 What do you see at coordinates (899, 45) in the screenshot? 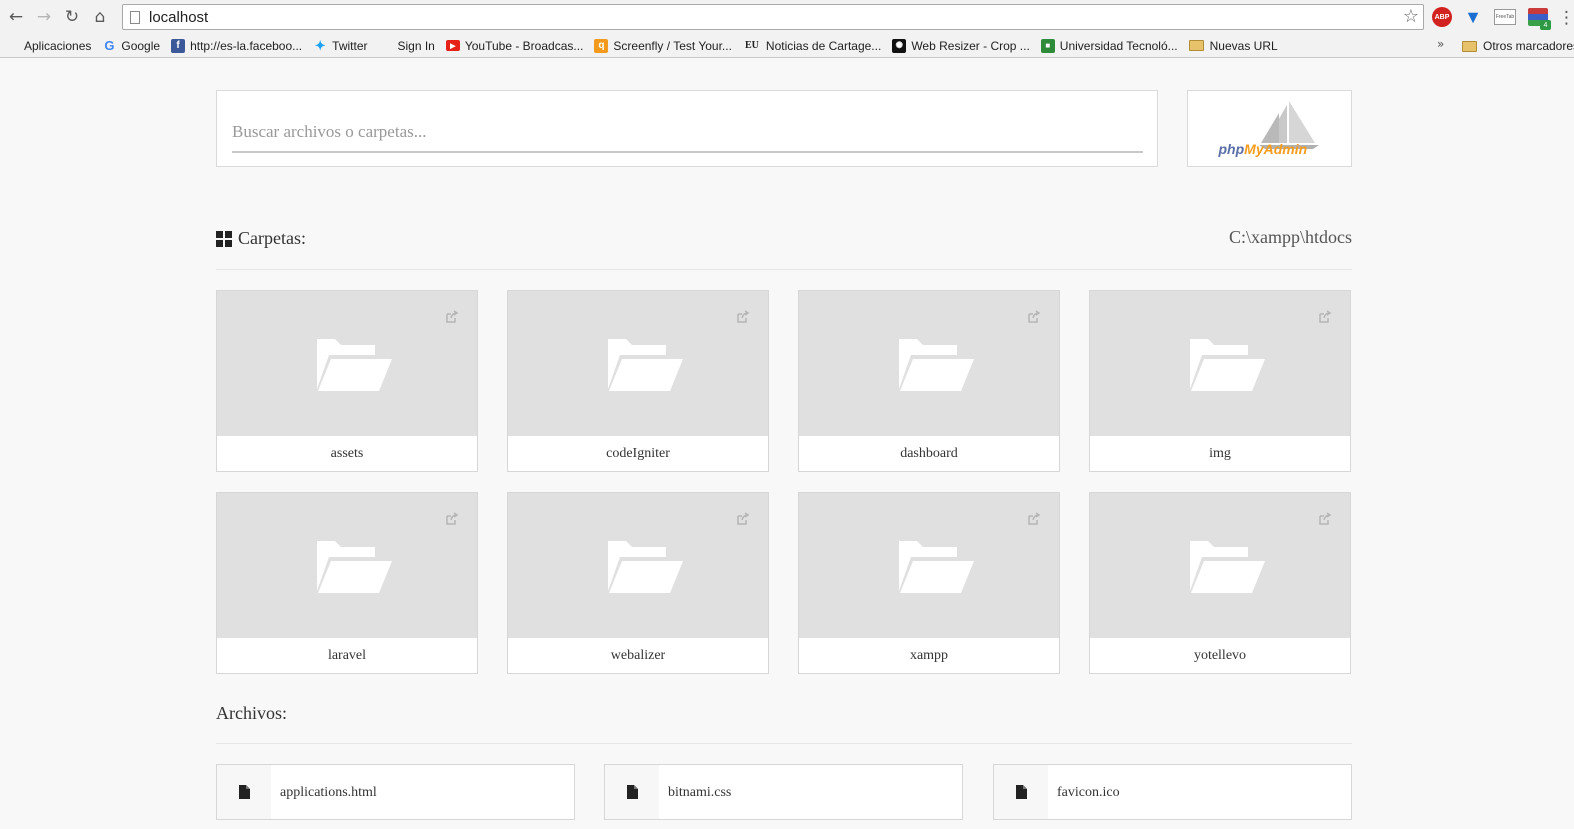
I see `web-resizer-icon: ✺` at bounding box center [899, 45].